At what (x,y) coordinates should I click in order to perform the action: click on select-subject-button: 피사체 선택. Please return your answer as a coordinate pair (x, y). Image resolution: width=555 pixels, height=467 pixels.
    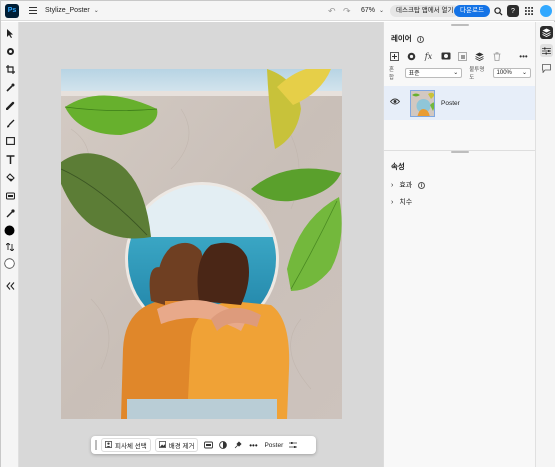
    Looking at the image, I should click on (126, 445).